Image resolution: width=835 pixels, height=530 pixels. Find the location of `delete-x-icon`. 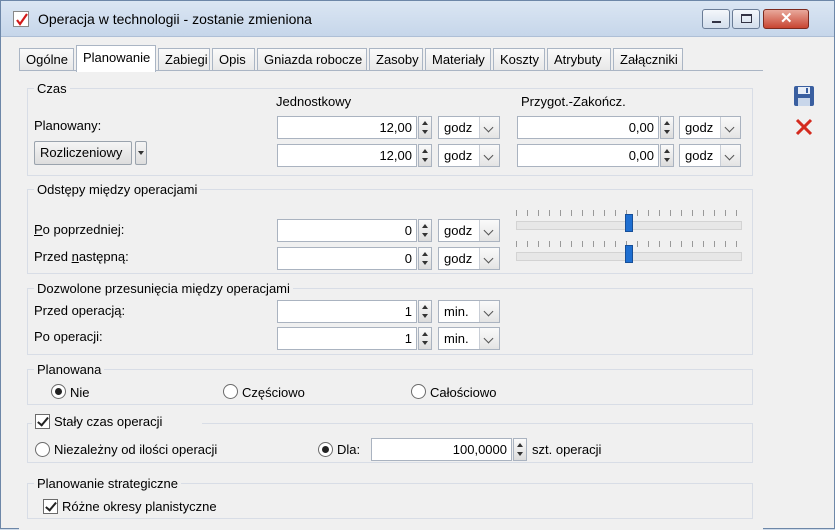

delete-x-icon is located at coordinates (804, 127).